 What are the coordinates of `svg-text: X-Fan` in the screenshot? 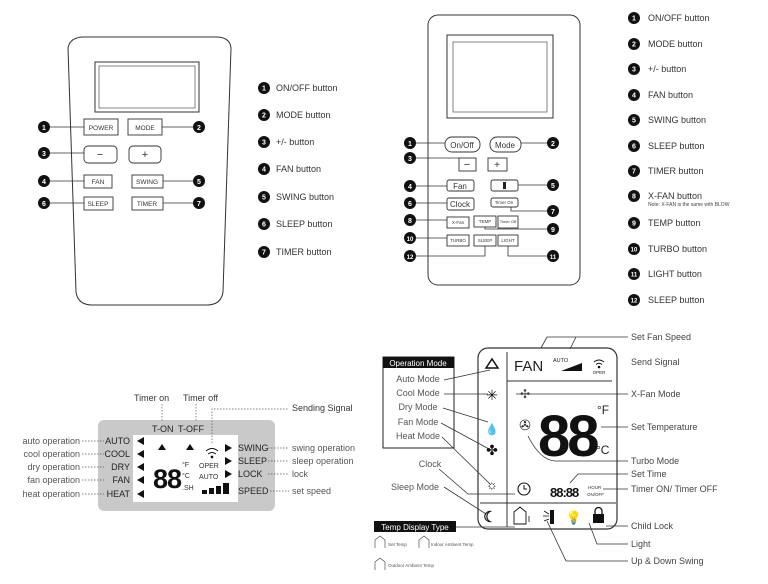 It's located at (458, 222).